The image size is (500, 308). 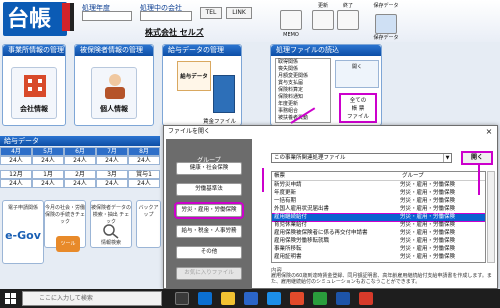 What do you see at coordinates (310, 158) in the screenshot?
I see `file-category-value: この事業所関連処理ファイル` at bounding box center [310, 158].